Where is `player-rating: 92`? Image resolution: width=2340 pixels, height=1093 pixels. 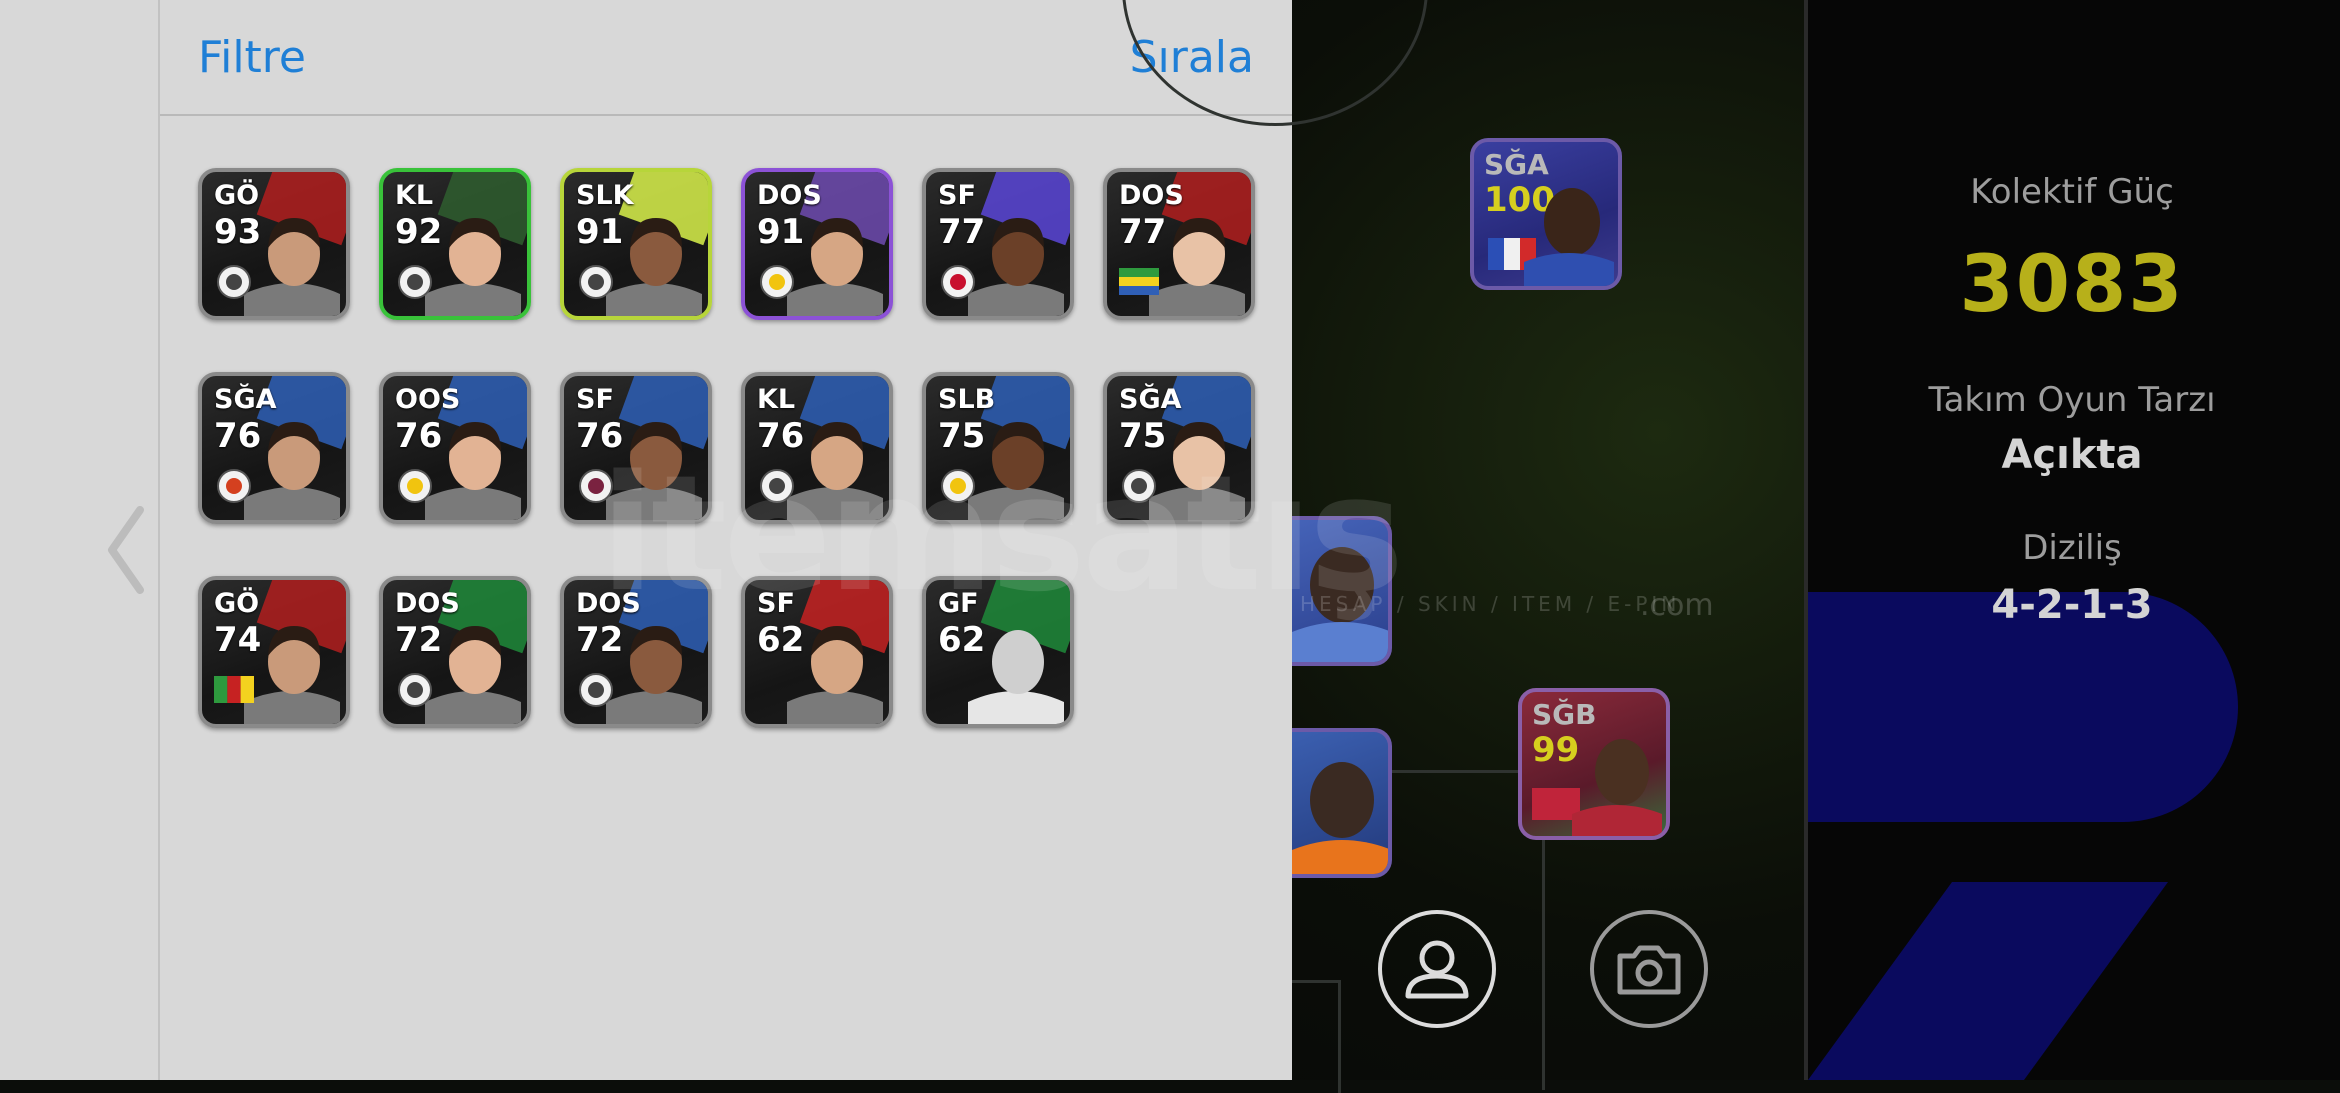 player-rating: 92 is located at coordinates (419, 232).